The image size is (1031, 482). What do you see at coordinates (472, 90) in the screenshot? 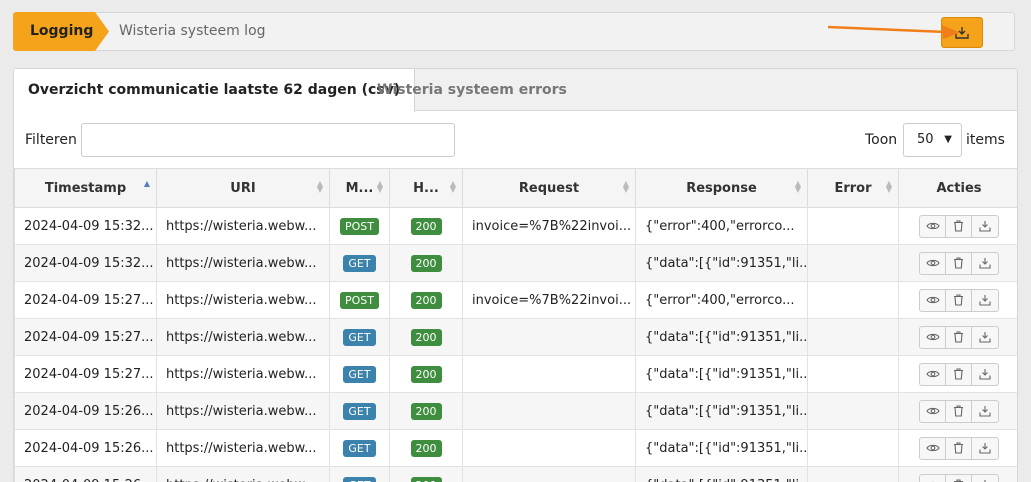
I see `tab-systeem-errors: Wisteria systeem errors` at bounding box center [472, 90].